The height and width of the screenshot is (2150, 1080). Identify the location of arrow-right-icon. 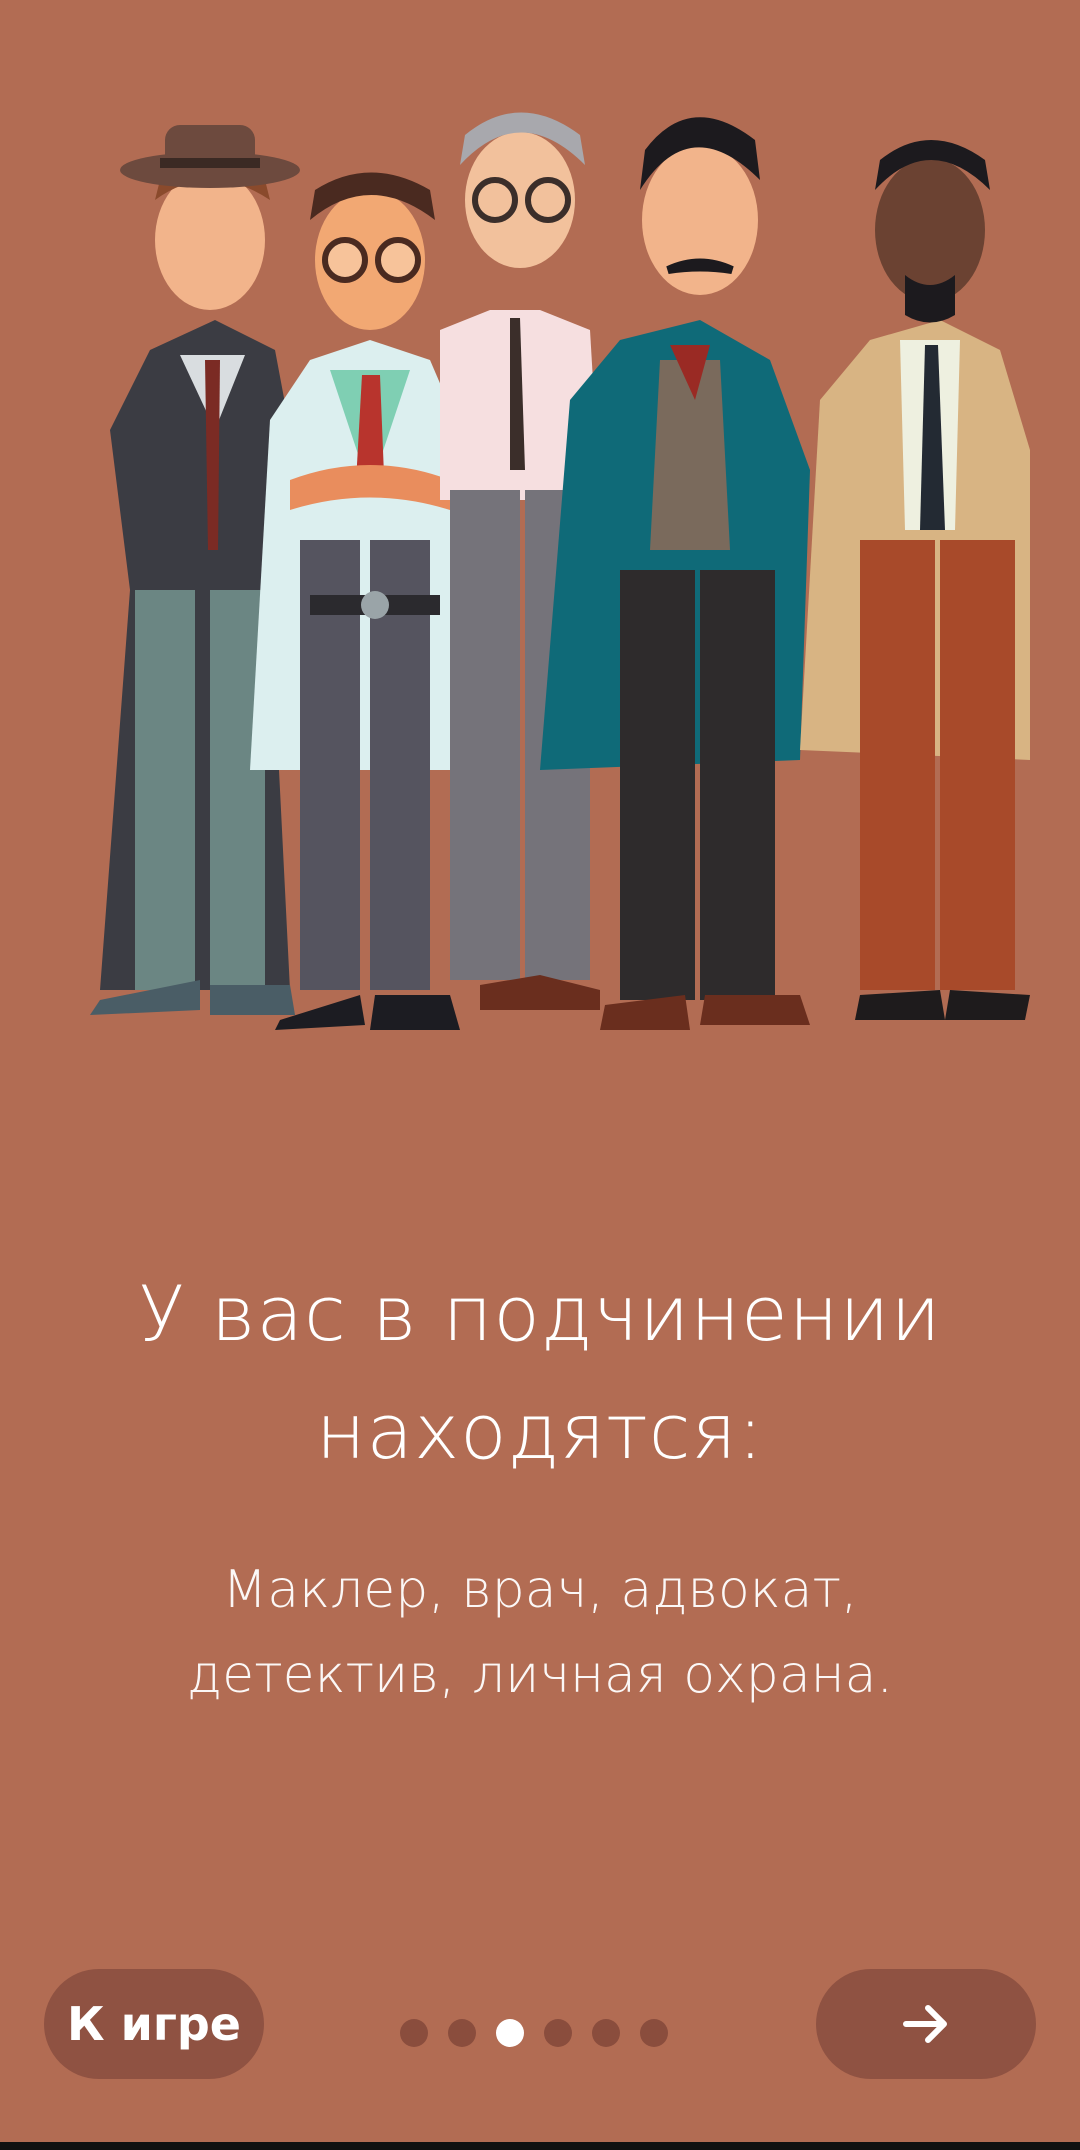
(925, 2024).